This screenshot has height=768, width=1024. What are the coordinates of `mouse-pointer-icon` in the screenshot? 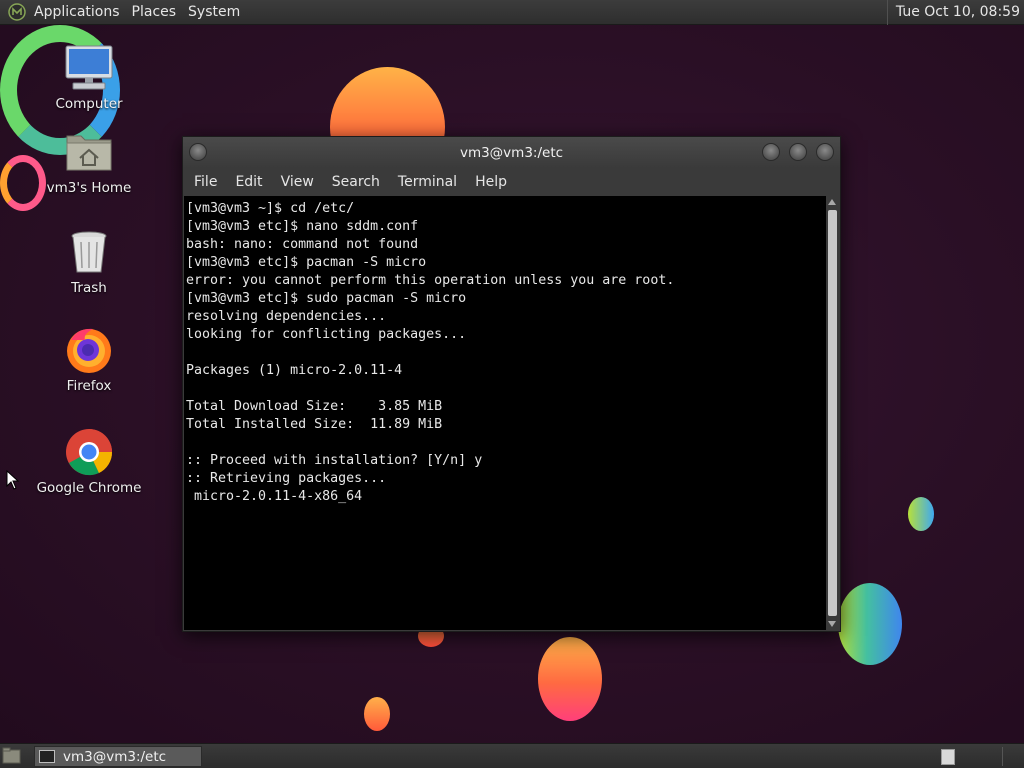 It's located at (13, 479).